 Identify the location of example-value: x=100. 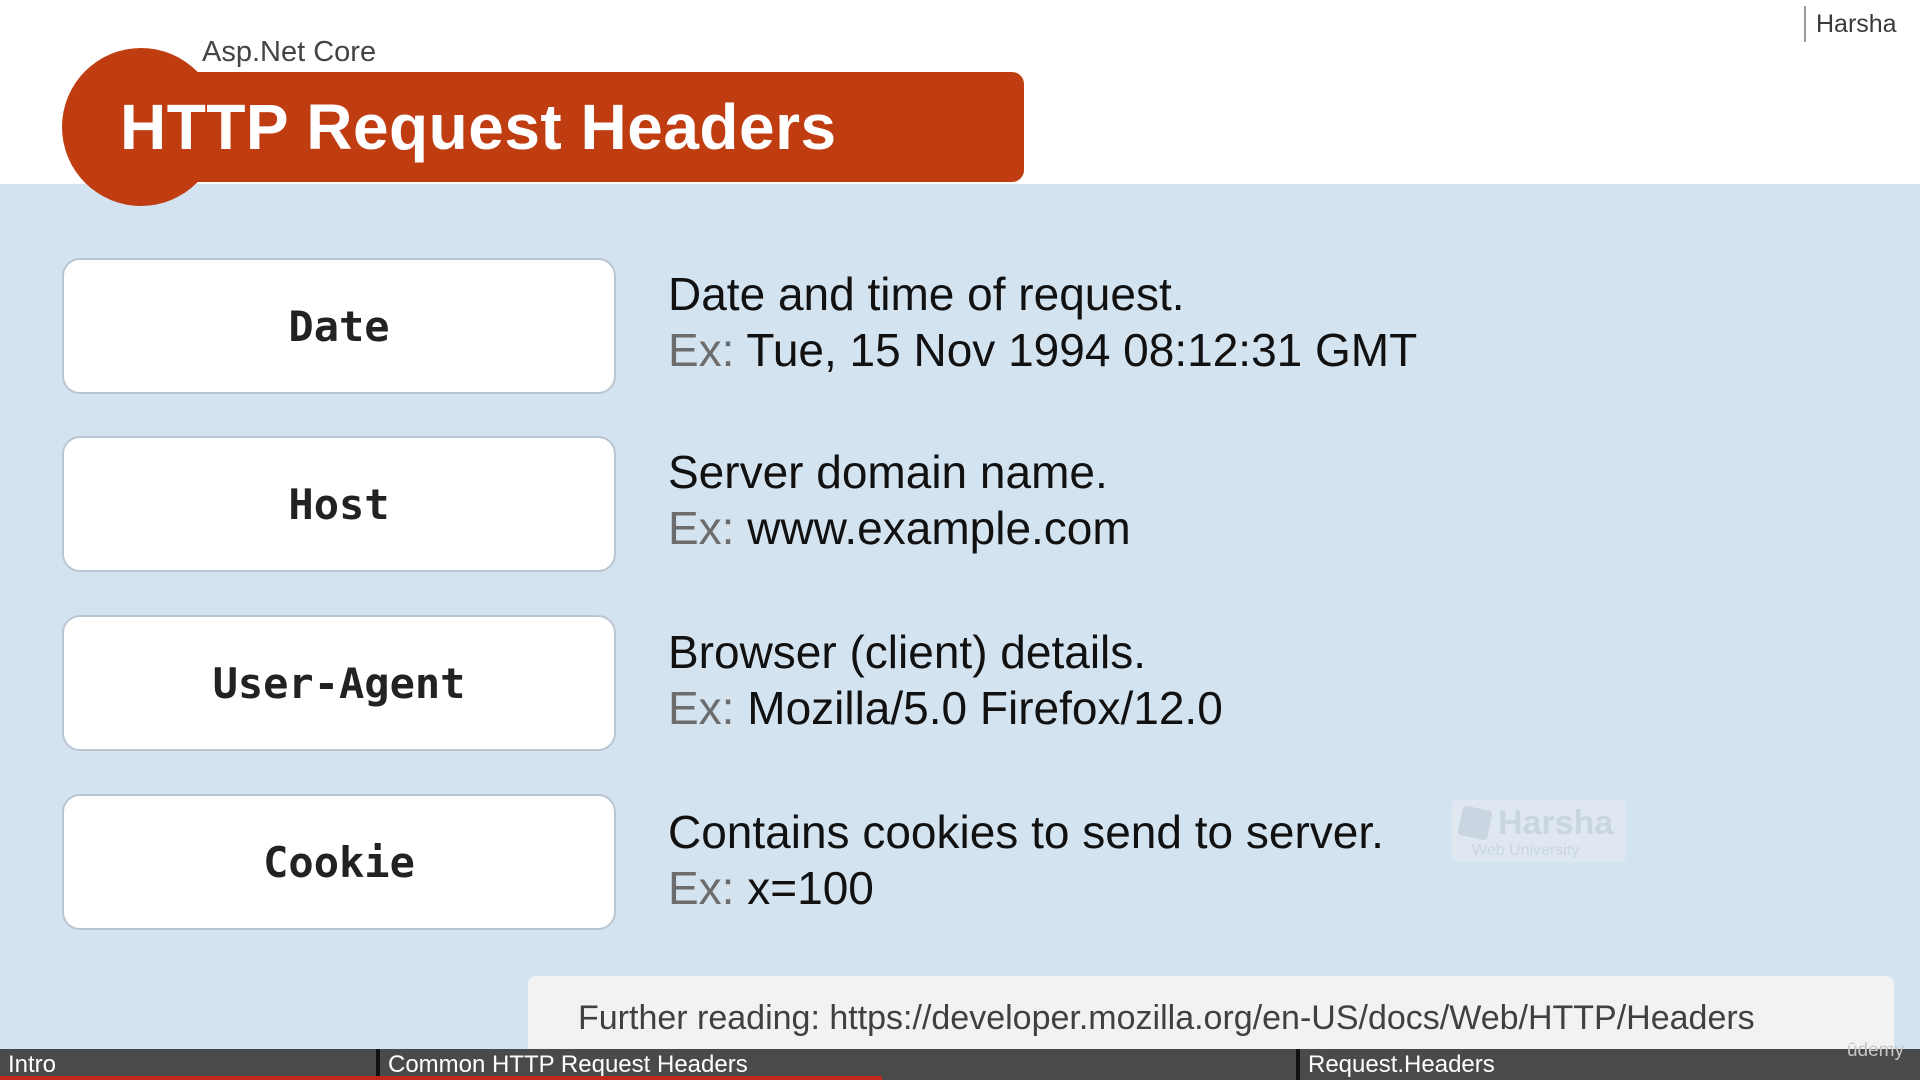
(810, 888).